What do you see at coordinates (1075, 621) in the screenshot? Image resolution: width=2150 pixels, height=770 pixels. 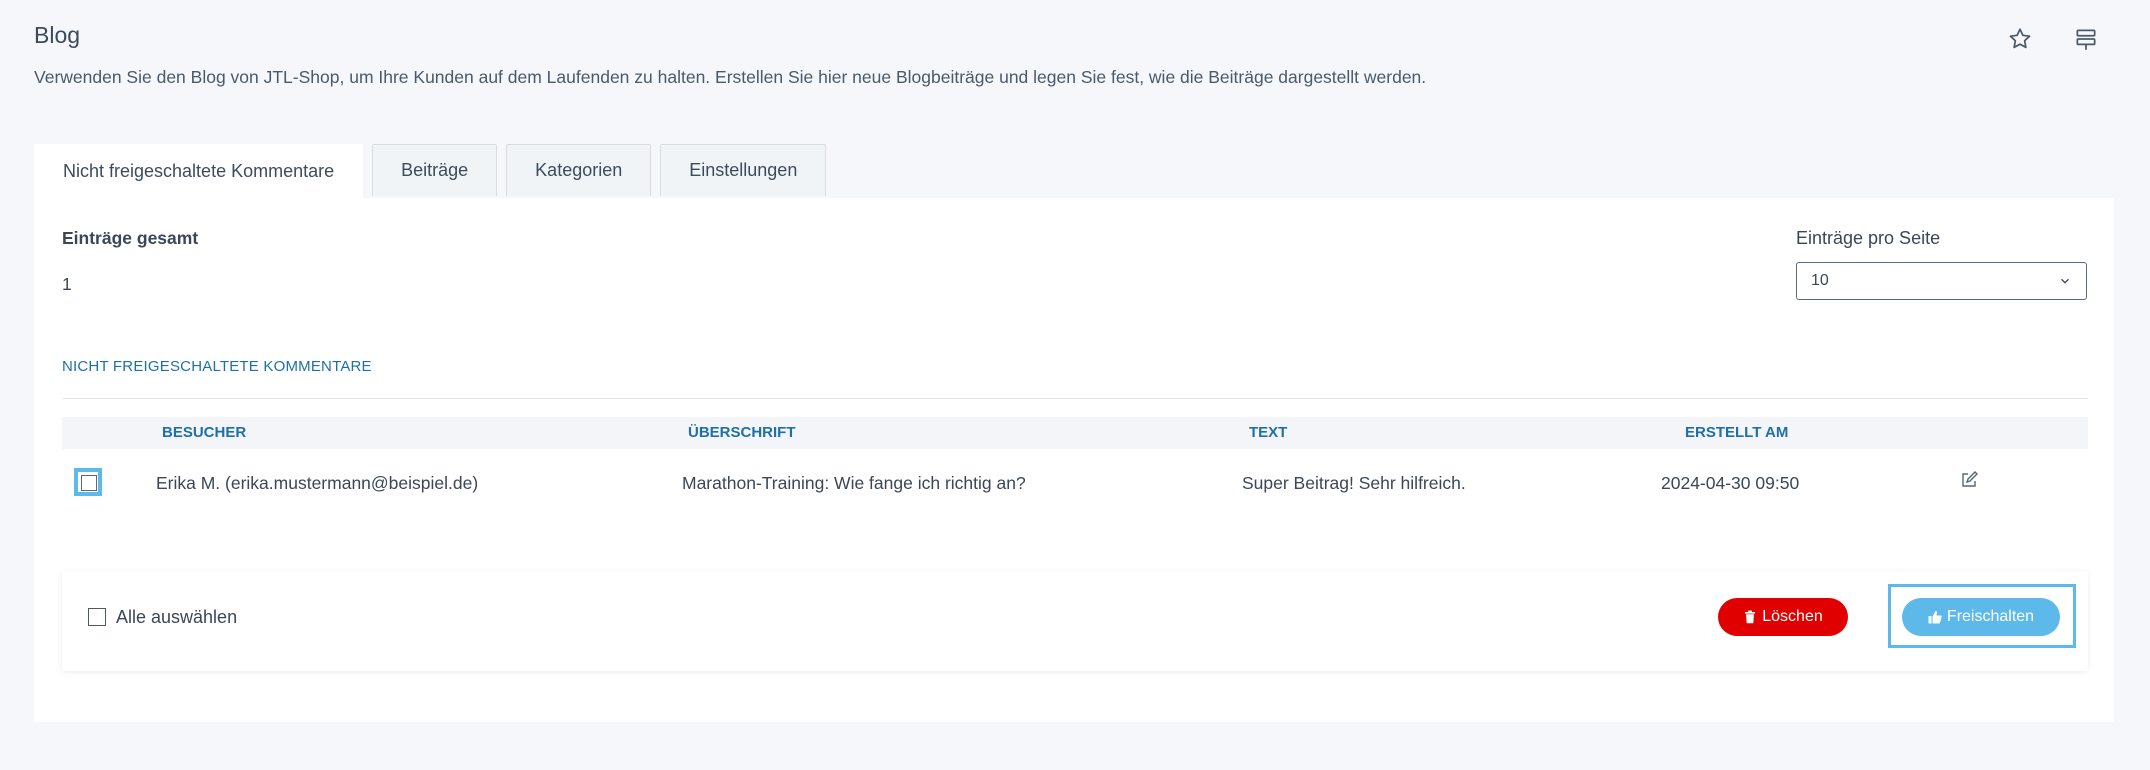 I see `bulk-actions-bar: Alle auswählen Löschen Freischalten` at bounding box center [1075, 621].